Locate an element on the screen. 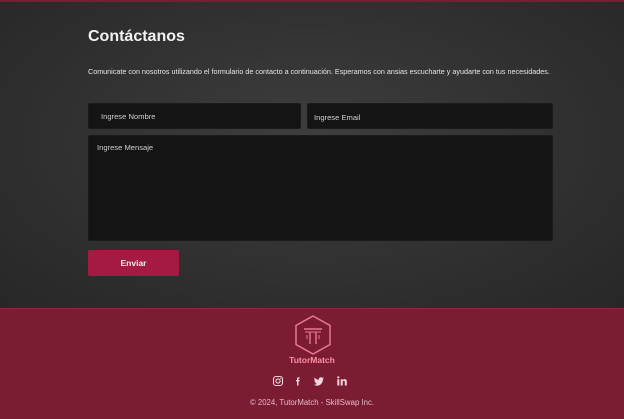 This screenshot has width=624, height=419. page-title: Contáctanos is located at coordinates (136, 36).